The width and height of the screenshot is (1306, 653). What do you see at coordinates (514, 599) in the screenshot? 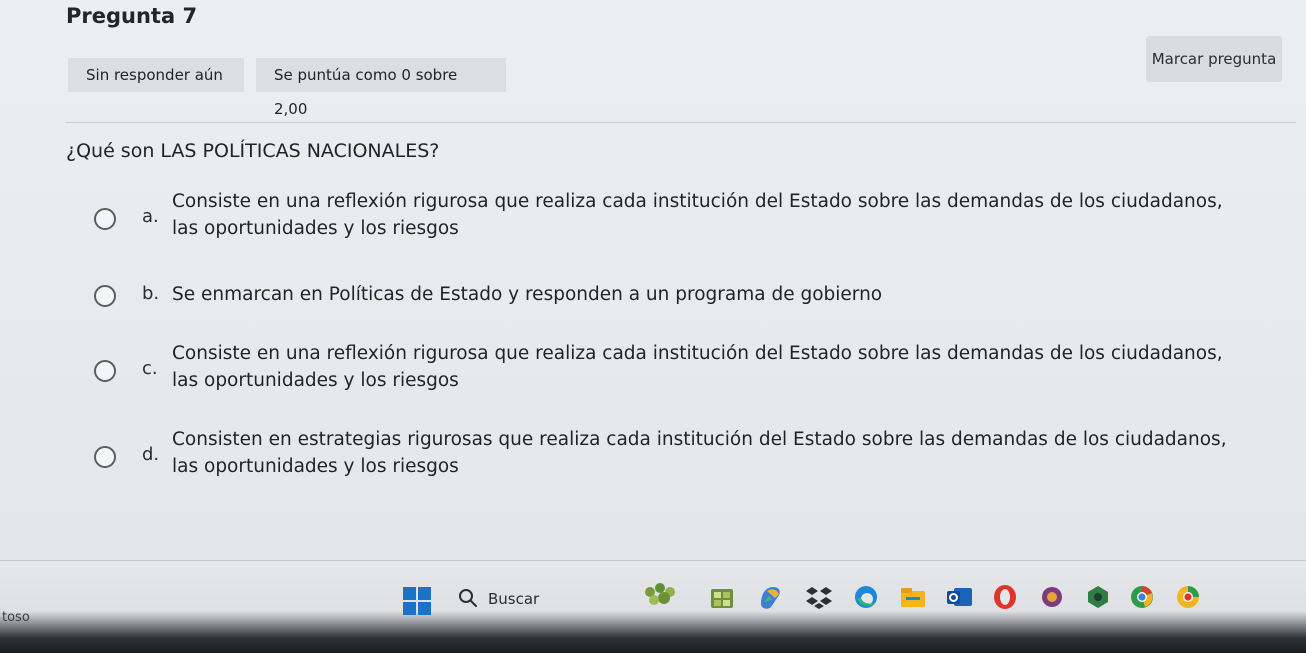
I see `search-label: Buscar` at bounding box center [514, 599].